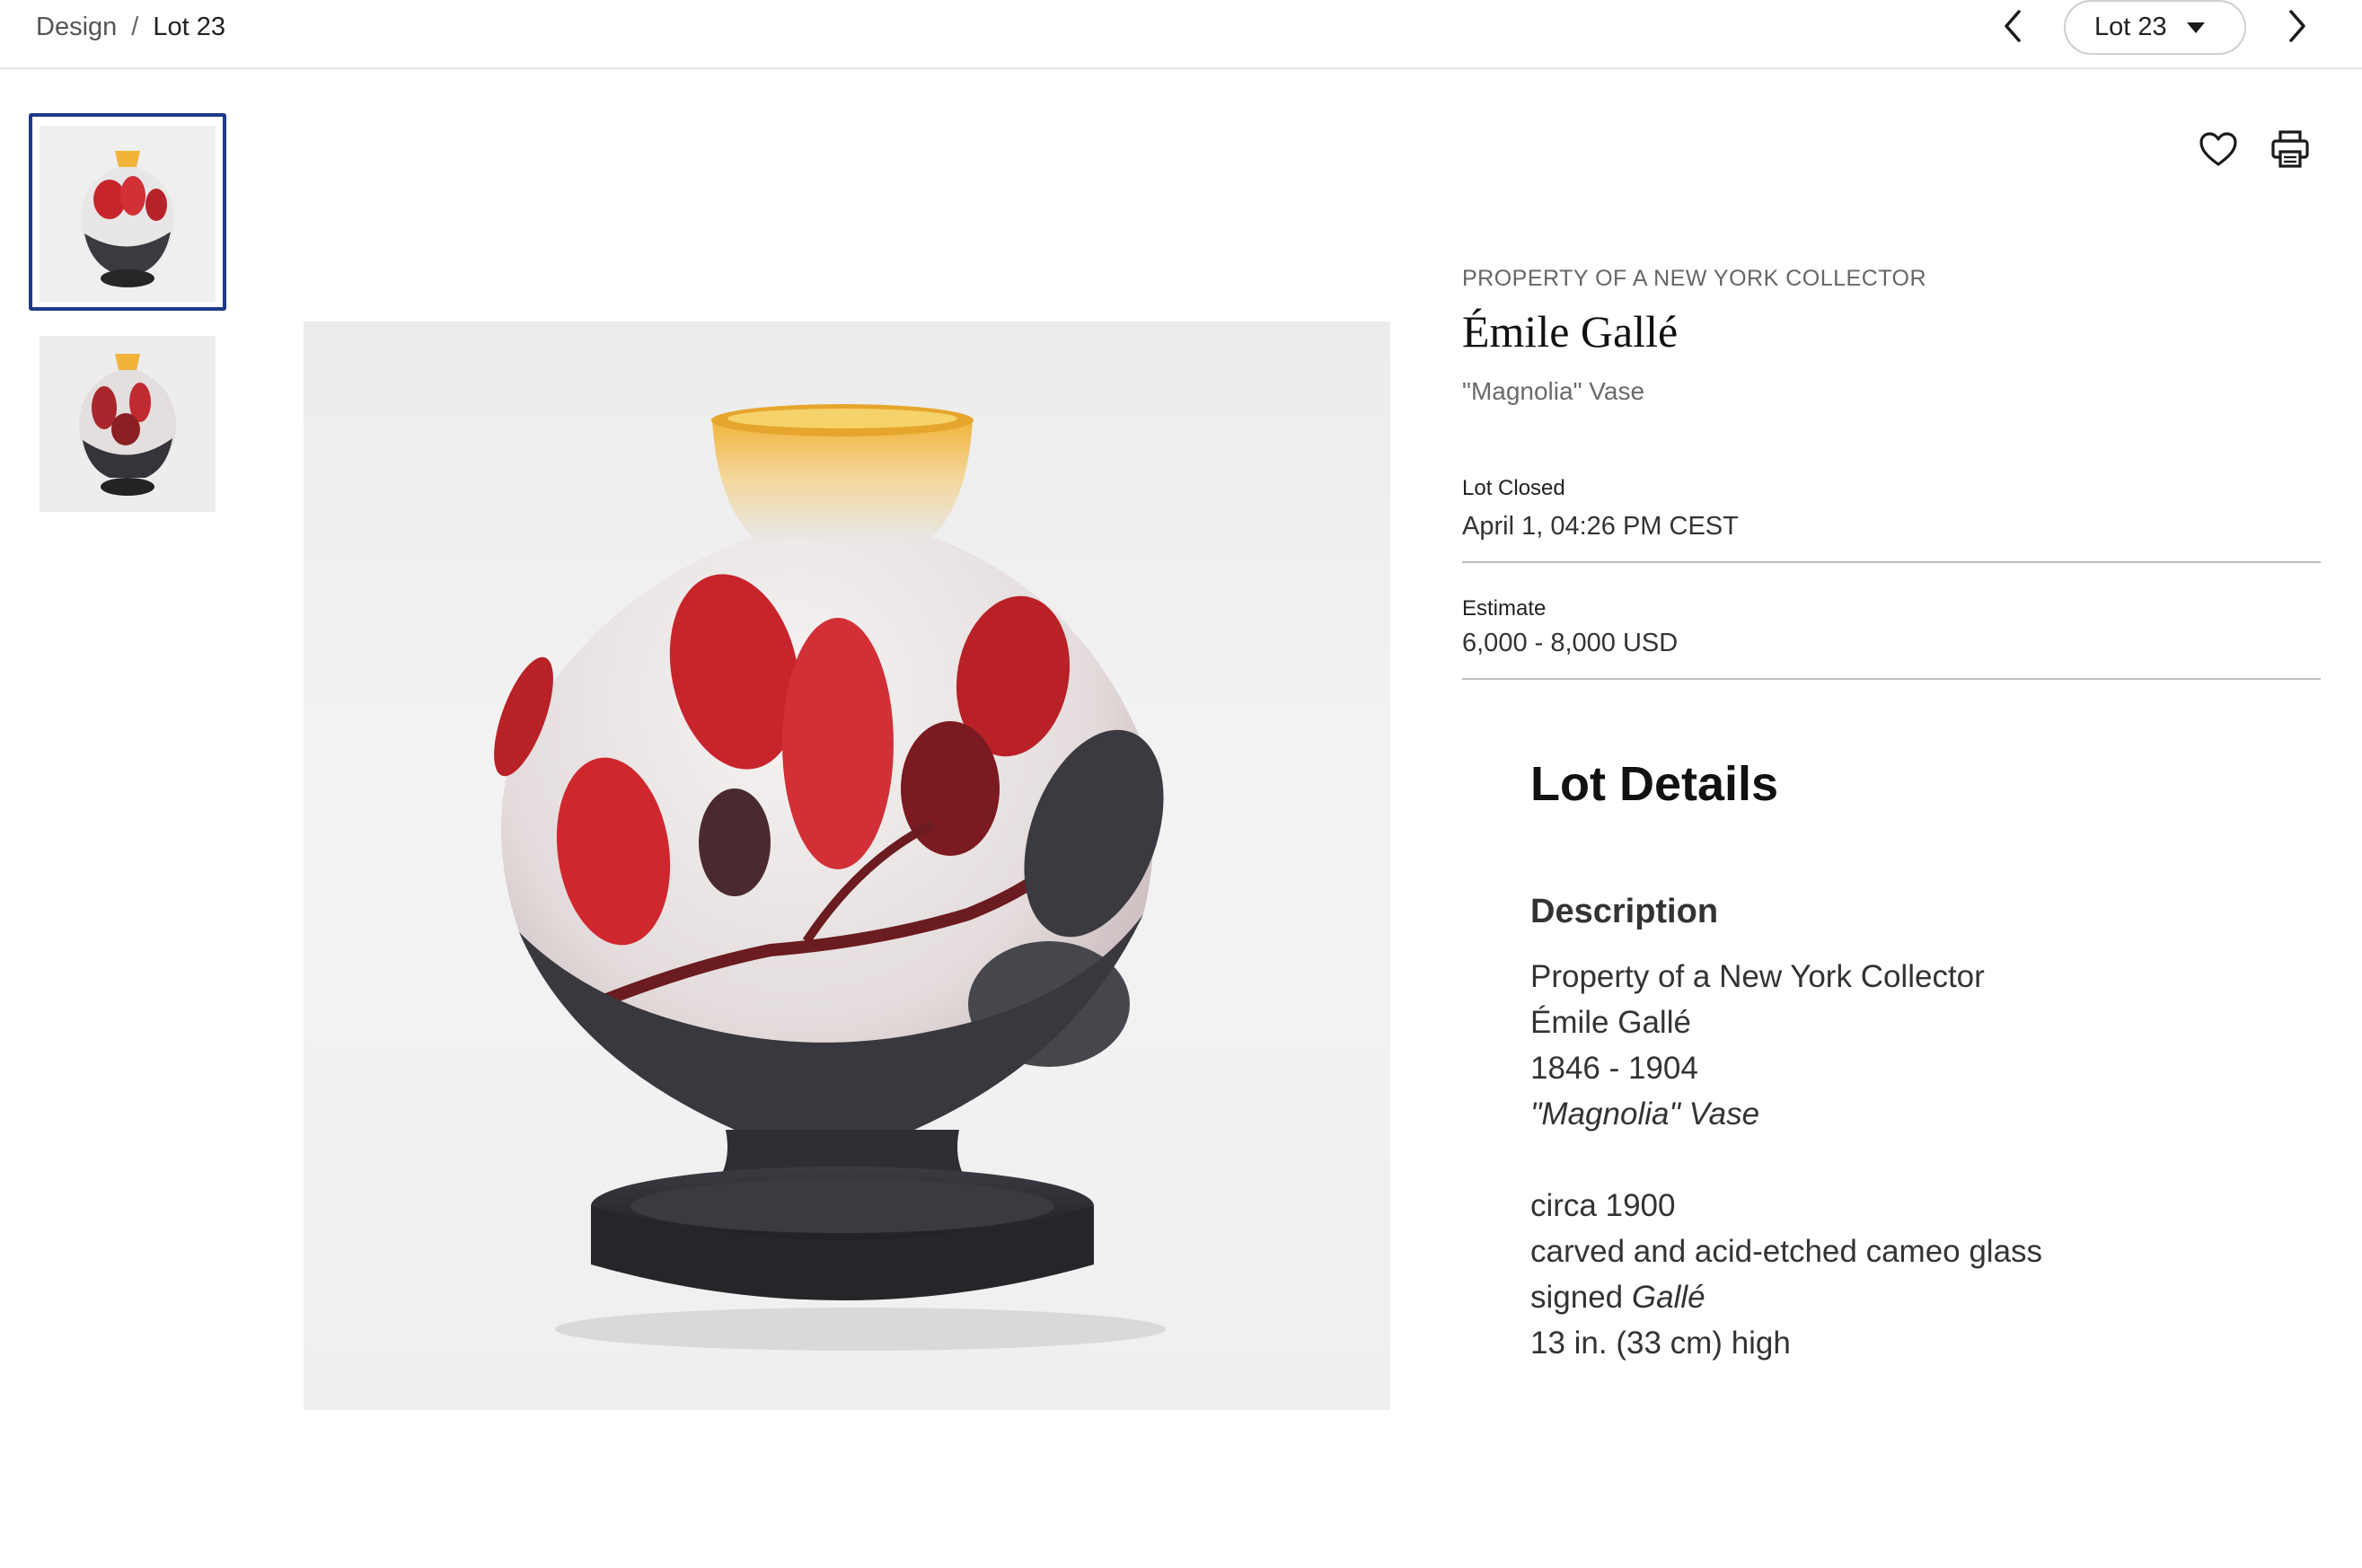 The image size is (2362, 1568). Describe the element at coordinates (1610, 1022) in the screenshot. I see `description-line-2: Émile Gallé` at that location.